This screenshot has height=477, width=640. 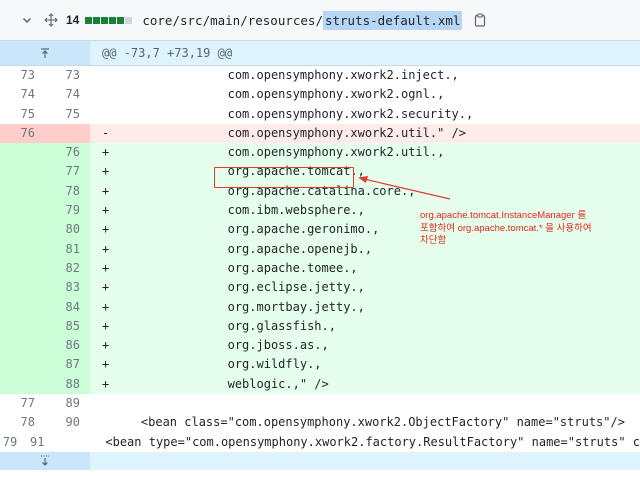 I want to click on code-content, so click(x=365, y=404).